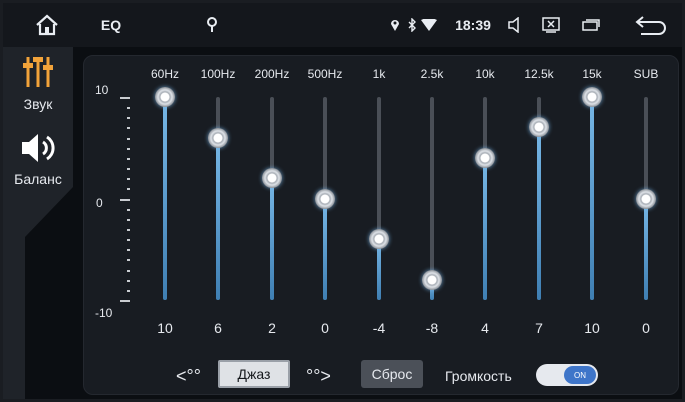 The width and height of the screenshot is (685, 402). I want to click on scale-label-top: 10, so click(102, 90).